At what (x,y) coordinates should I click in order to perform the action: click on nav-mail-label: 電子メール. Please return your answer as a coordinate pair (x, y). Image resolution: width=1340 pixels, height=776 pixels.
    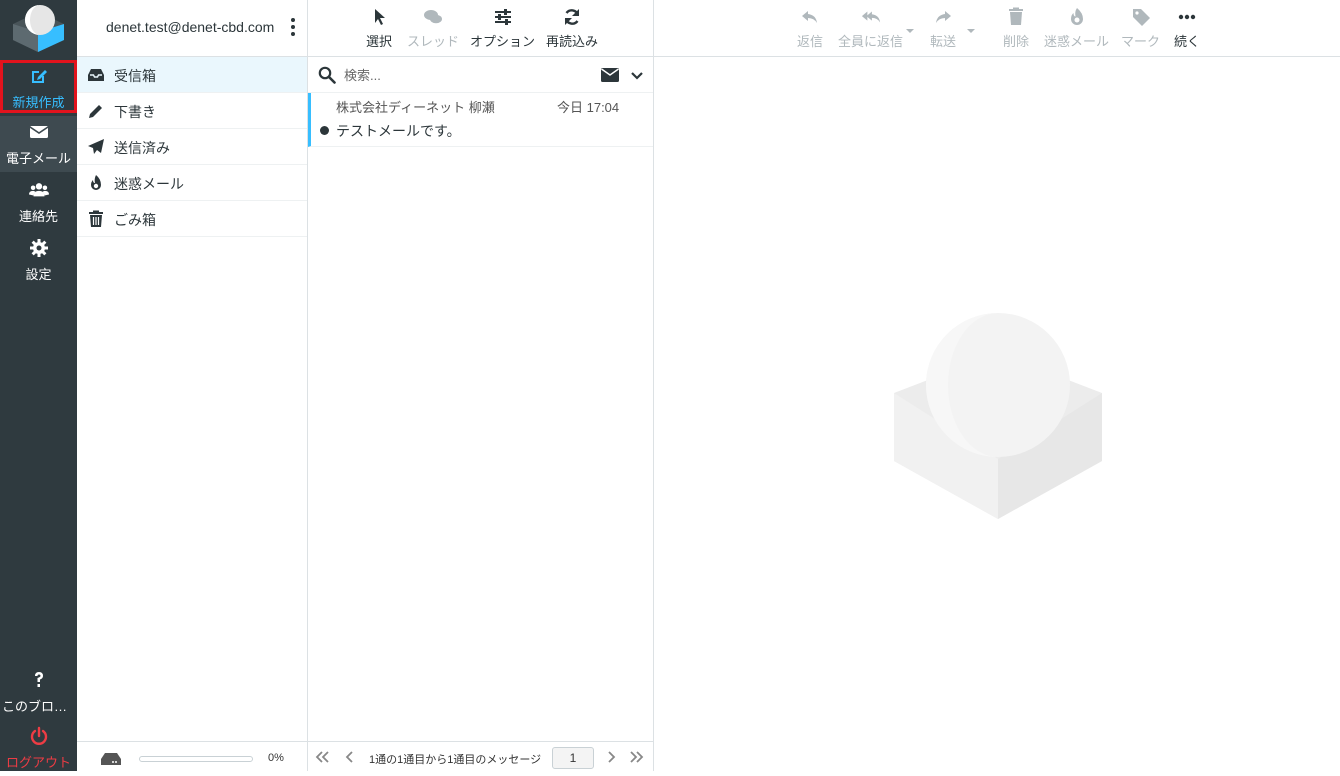
    Looking at the image, I should click on (38, 158).